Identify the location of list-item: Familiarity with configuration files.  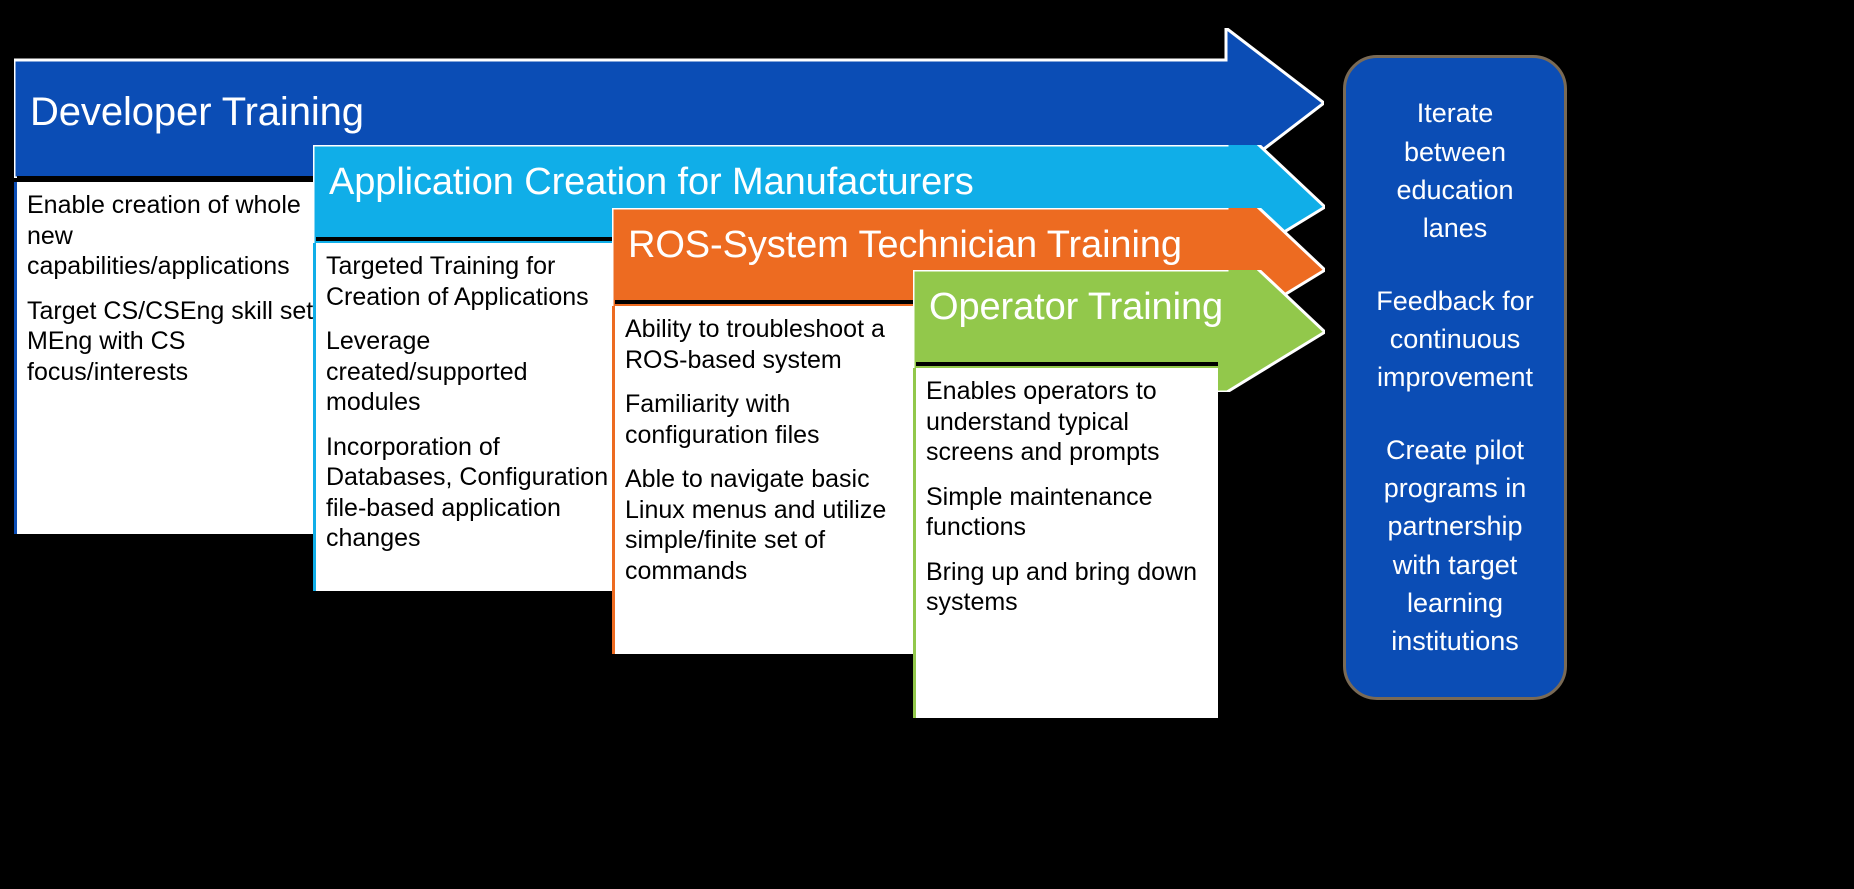
(722, 419).